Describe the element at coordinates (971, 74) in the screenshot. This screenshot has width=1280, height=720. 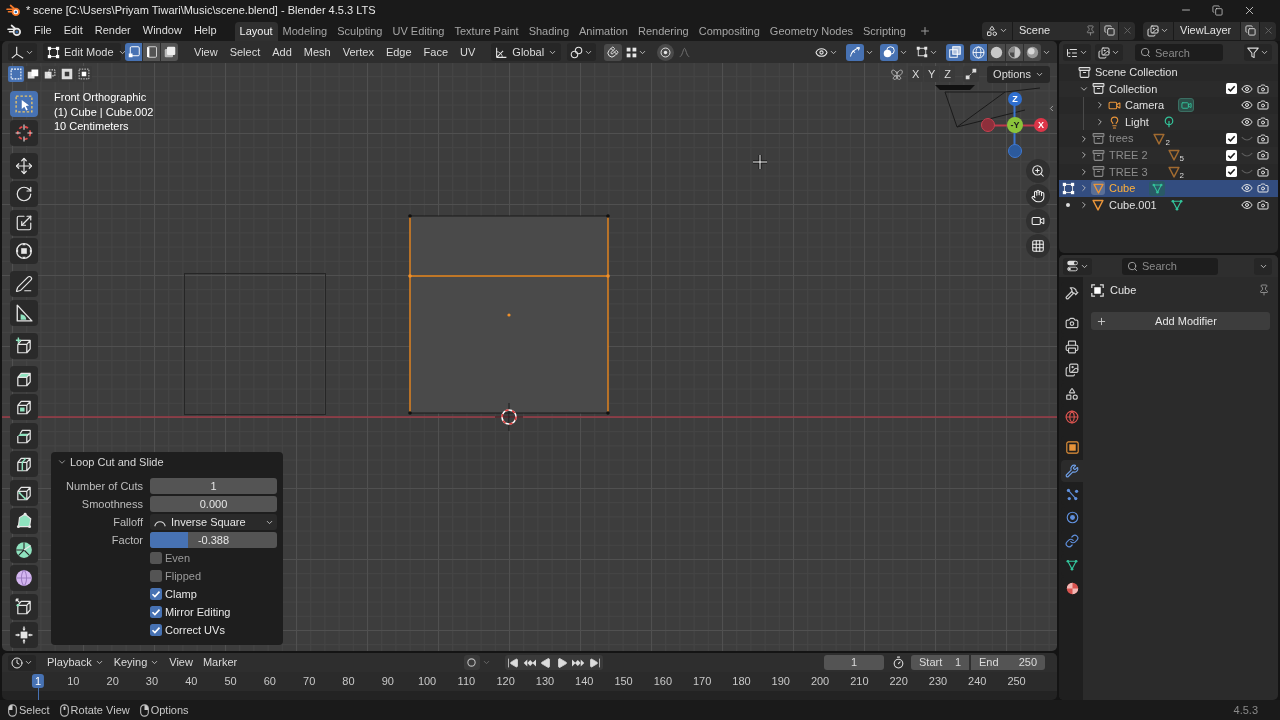
I see `auto-merge-toggle` at that location.